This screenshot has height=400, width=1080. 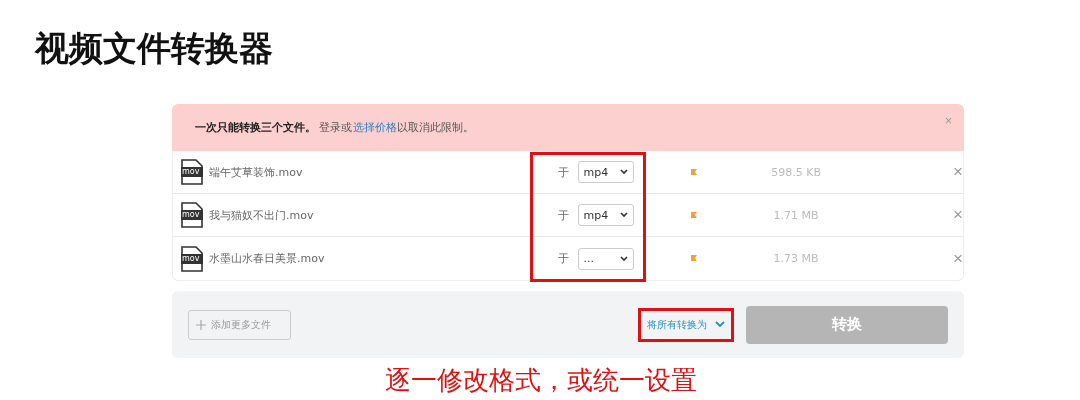 What do you see at coordinates (335, 127) in the screenshot?
I see `alert-message: 一次只能转换三个文件。 登录或选择价格以取消此限制。` at bounding box center [335, 127].